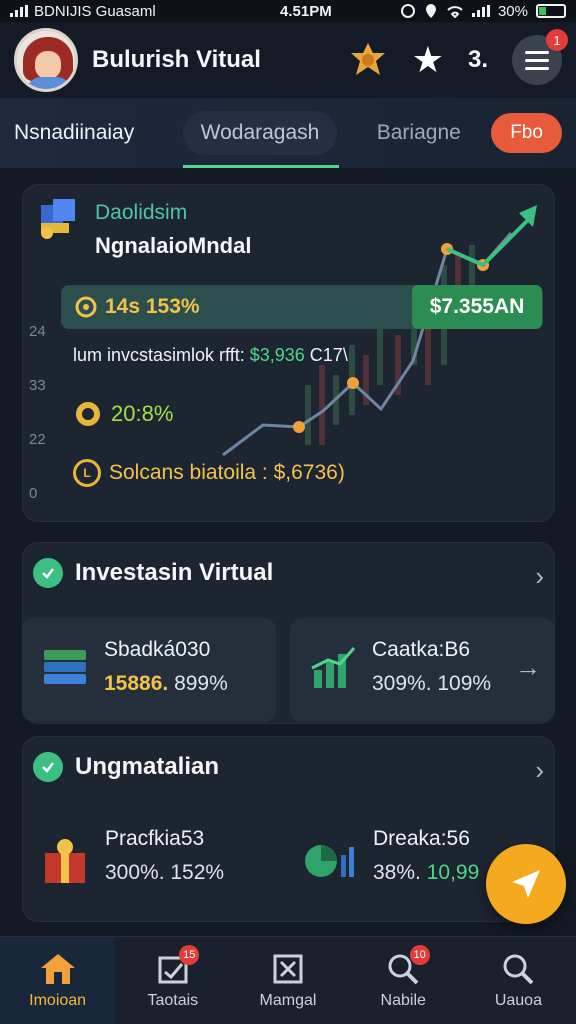  What do you see at coordinates (288, 968) in the screenshot?
I see `close-box-icon` at bounding box center [288, 968].